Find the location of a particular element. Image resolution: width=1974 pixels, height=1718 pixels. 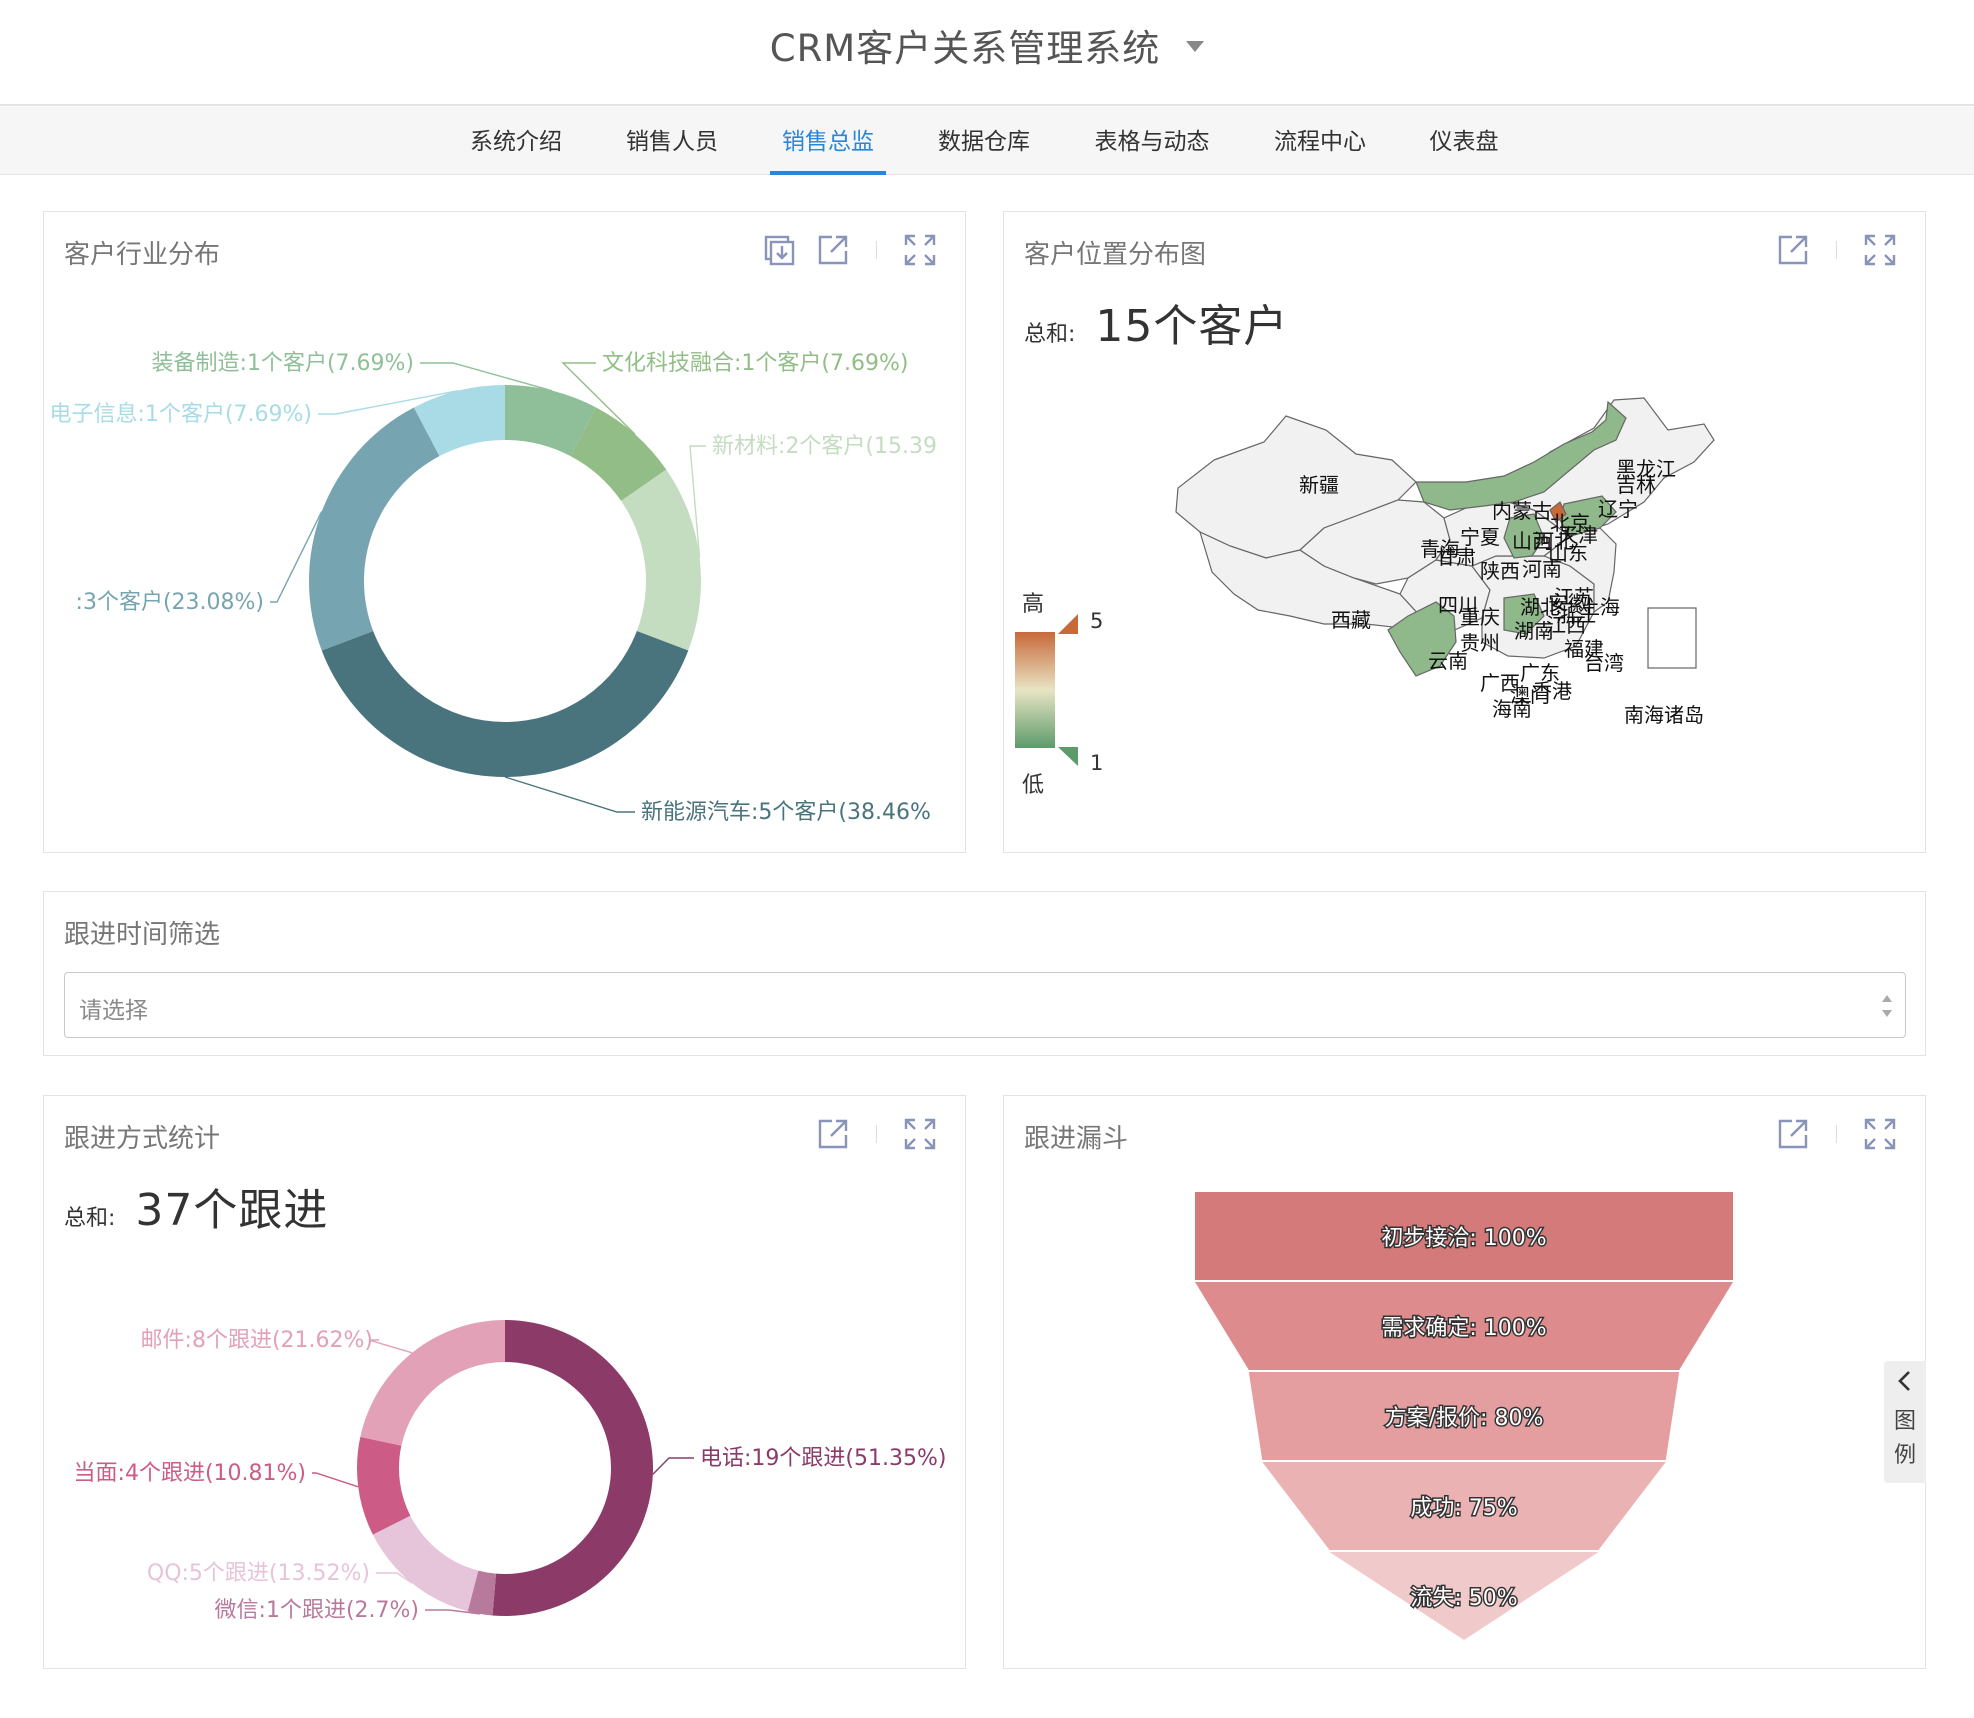

province-label-hainan: 海南 is located at coordinates (1512, 709).